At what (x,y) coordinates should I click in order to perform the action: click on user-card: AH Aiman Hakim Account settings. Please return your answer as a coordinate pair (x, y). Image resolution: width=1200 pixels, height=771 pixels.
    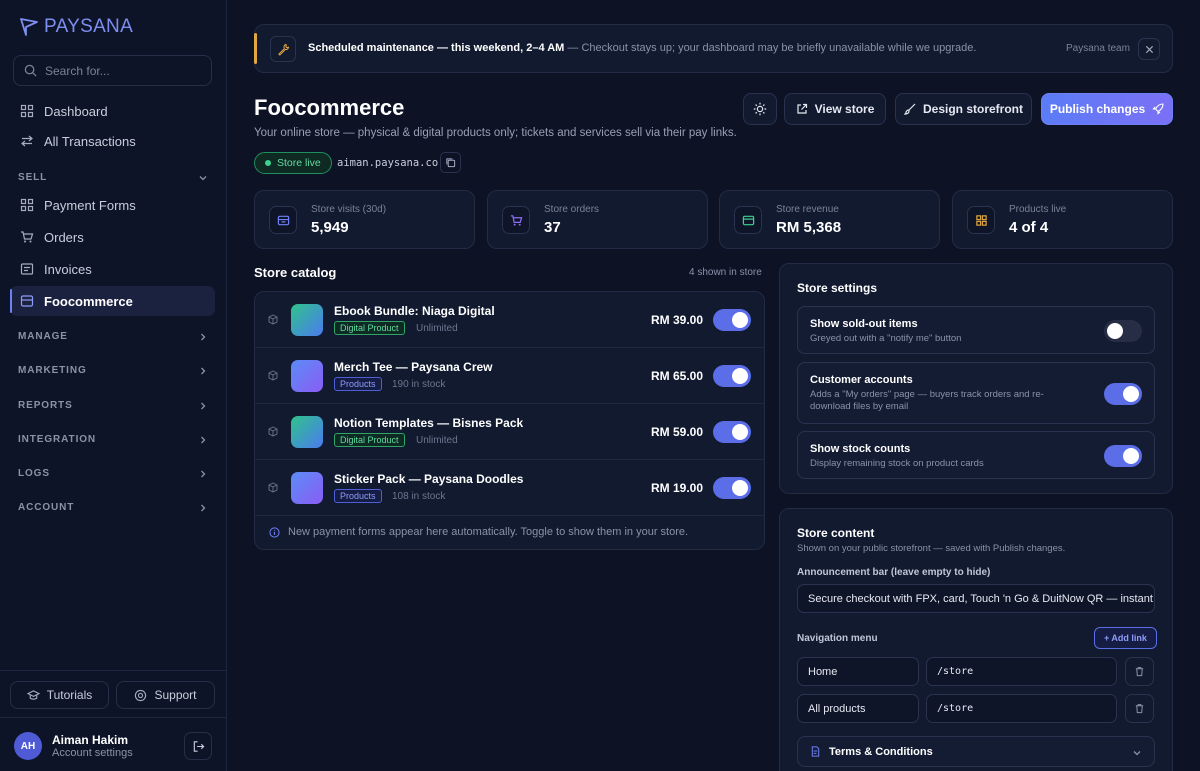
    Looking at the image, I should click on (113, 744).